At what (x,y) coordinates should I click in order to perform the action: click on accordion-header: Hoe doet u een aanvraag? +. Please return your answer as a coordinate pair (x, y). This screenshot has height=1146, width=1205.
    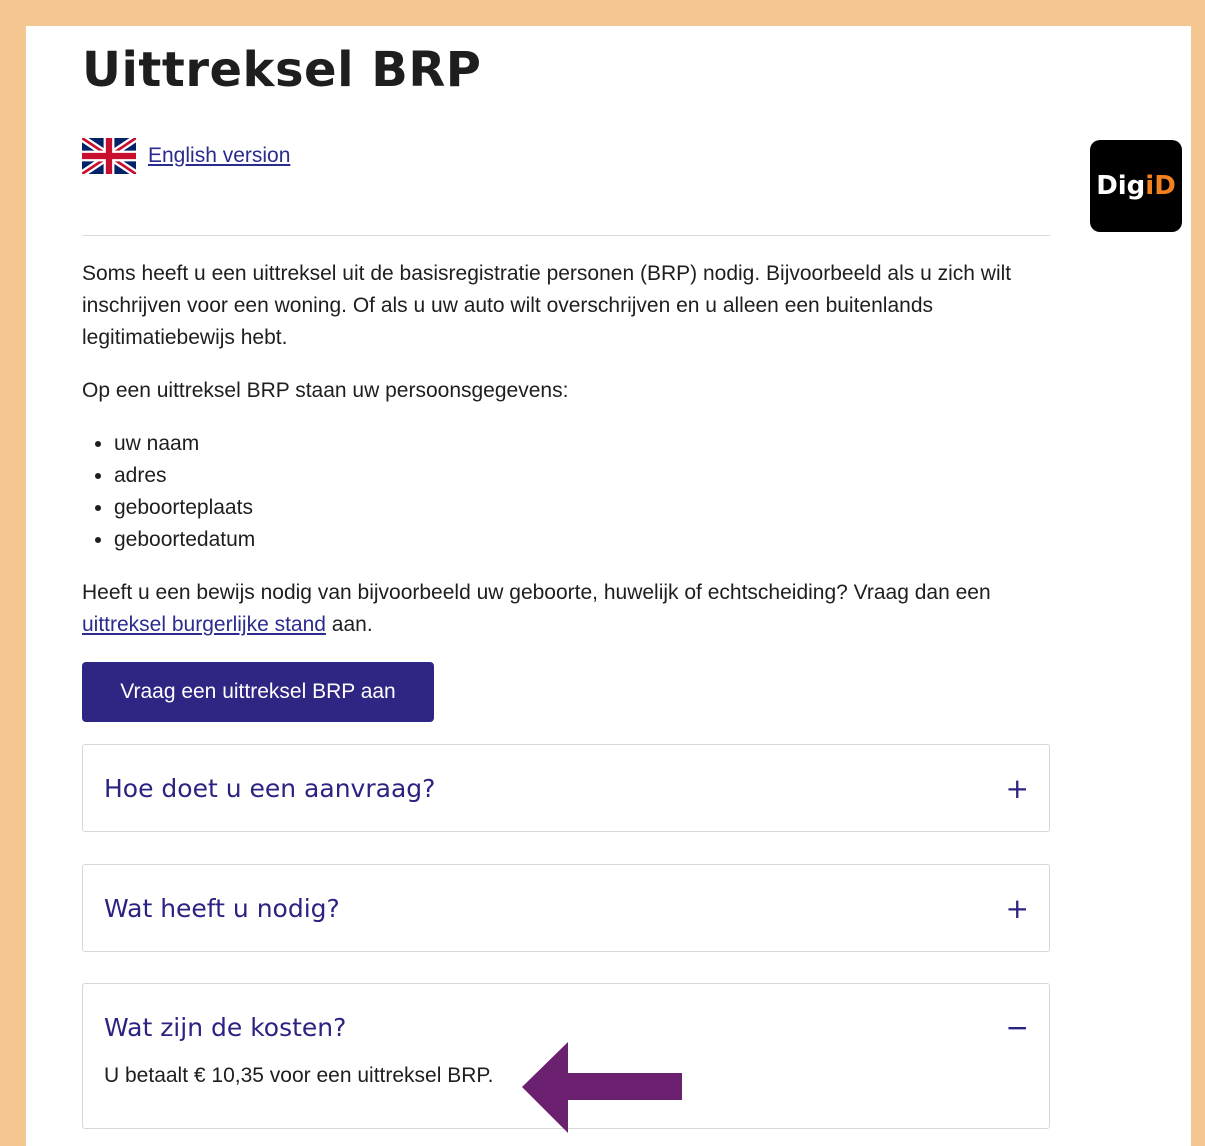
    Looking at the image, I should click on (566, 788).